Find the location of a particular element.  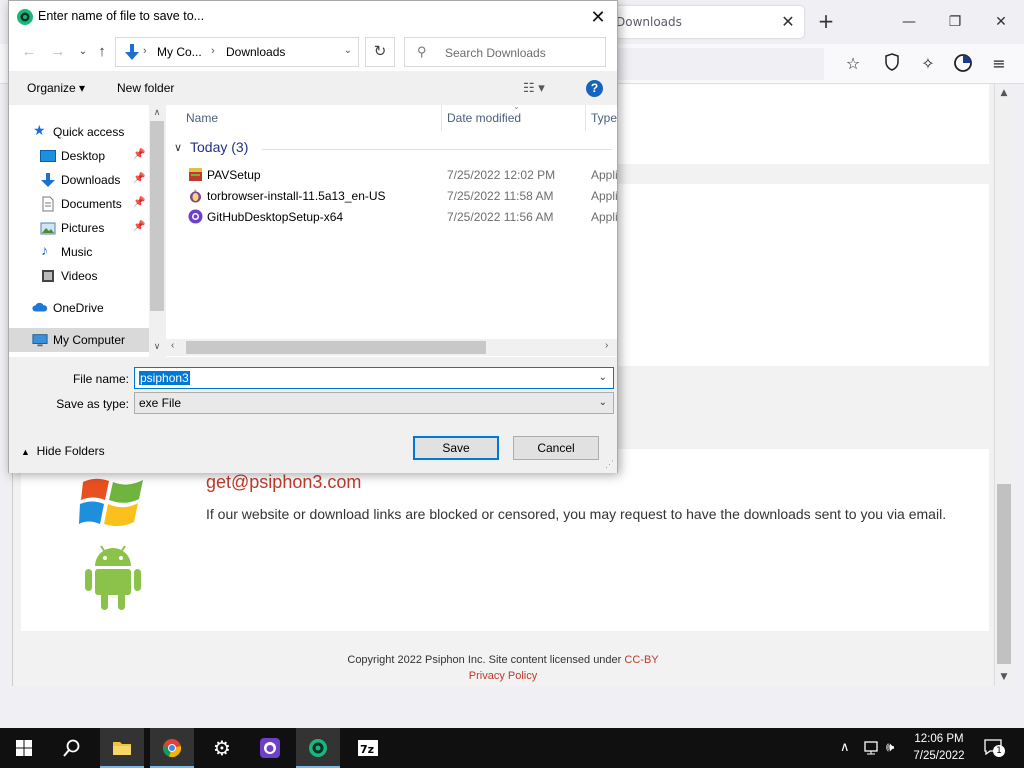

save-type-select: exe File ⌄ is located at coordinates (374, 403).